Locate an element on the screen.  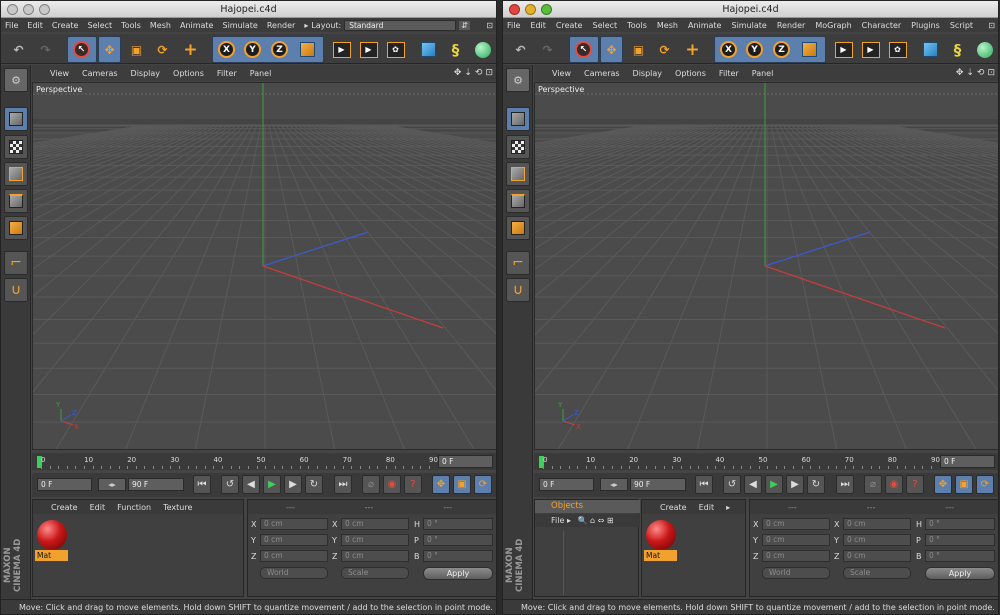
menu-arrow-icon: ▸ is located at coordinates (569, 520).